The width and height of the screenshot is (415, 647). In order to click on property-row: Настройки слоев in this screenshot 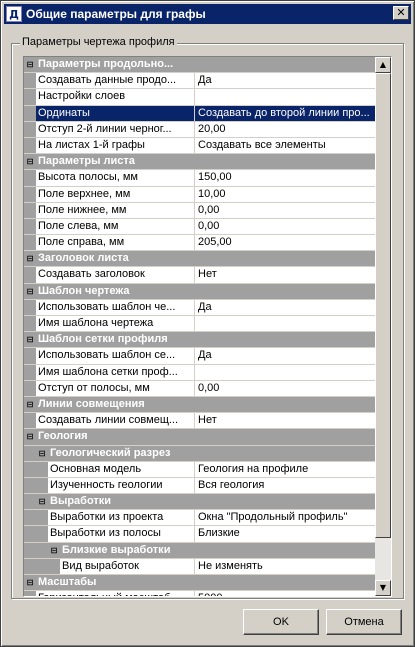, I will do `click(200, 97)`.